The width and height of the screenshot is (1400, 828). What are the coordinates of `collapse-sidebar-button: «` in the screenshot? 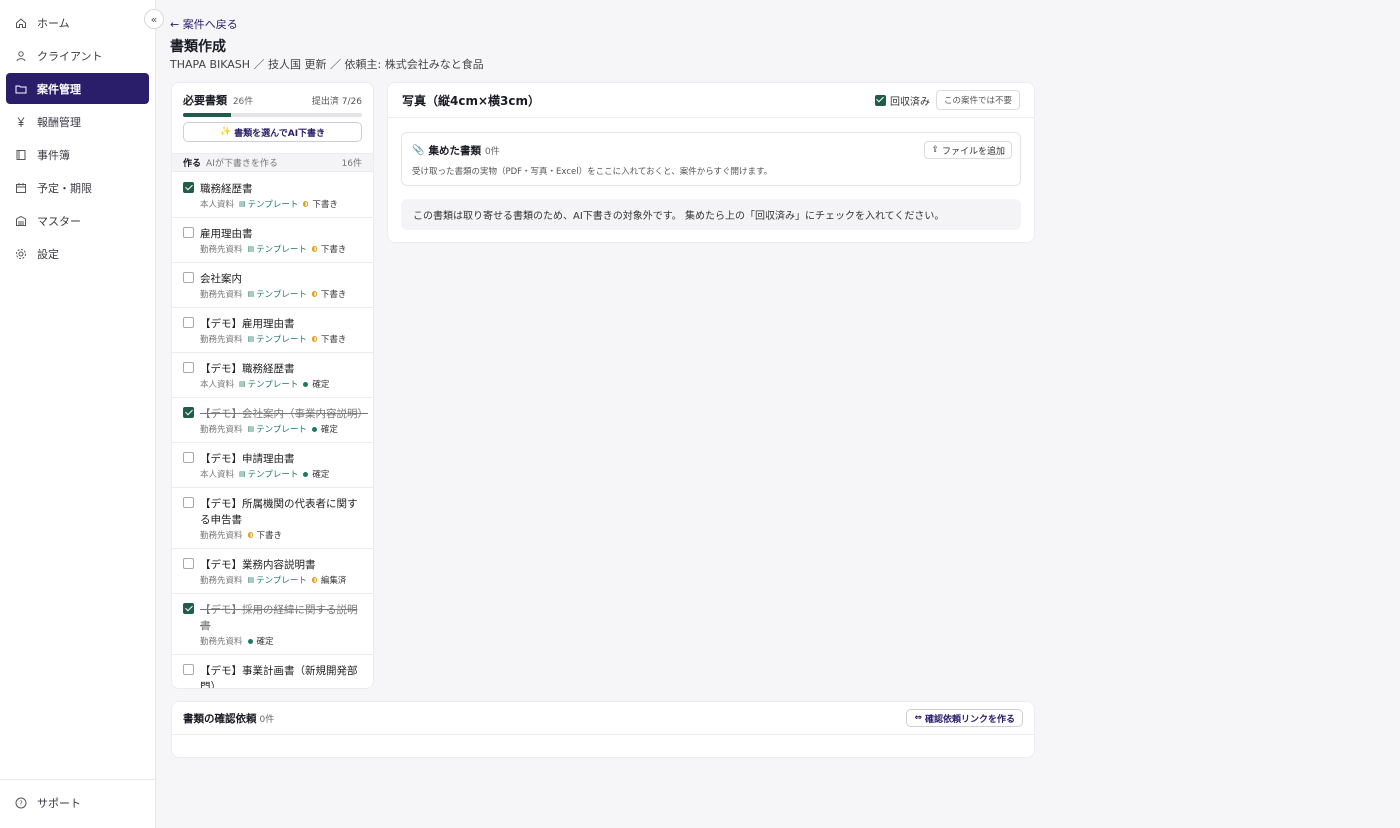 It's located at (154, 19).